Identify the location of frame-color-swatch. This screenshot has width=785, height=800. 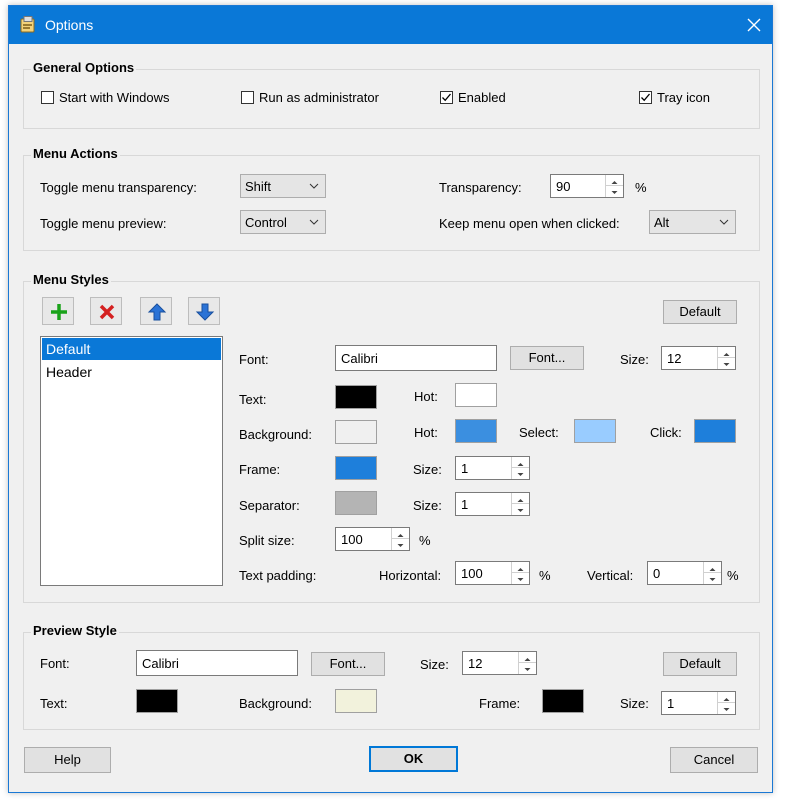
(356, 468).